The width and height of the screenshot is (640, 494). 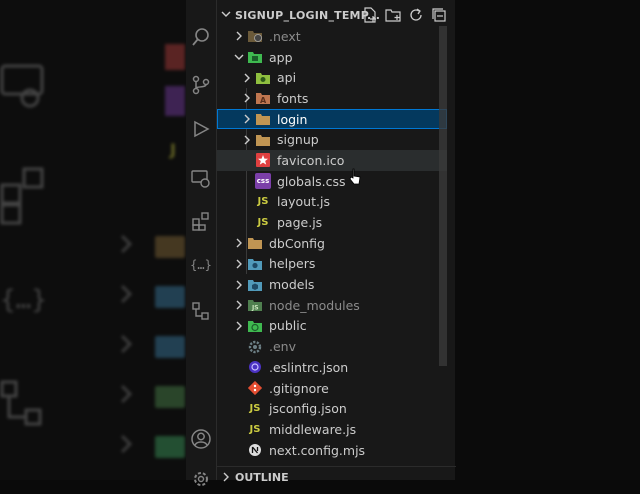 What do you see at coordinates (332, 346) in the screenshot?
I see `tree-item-env: .env` at bounding box center [332, 346].